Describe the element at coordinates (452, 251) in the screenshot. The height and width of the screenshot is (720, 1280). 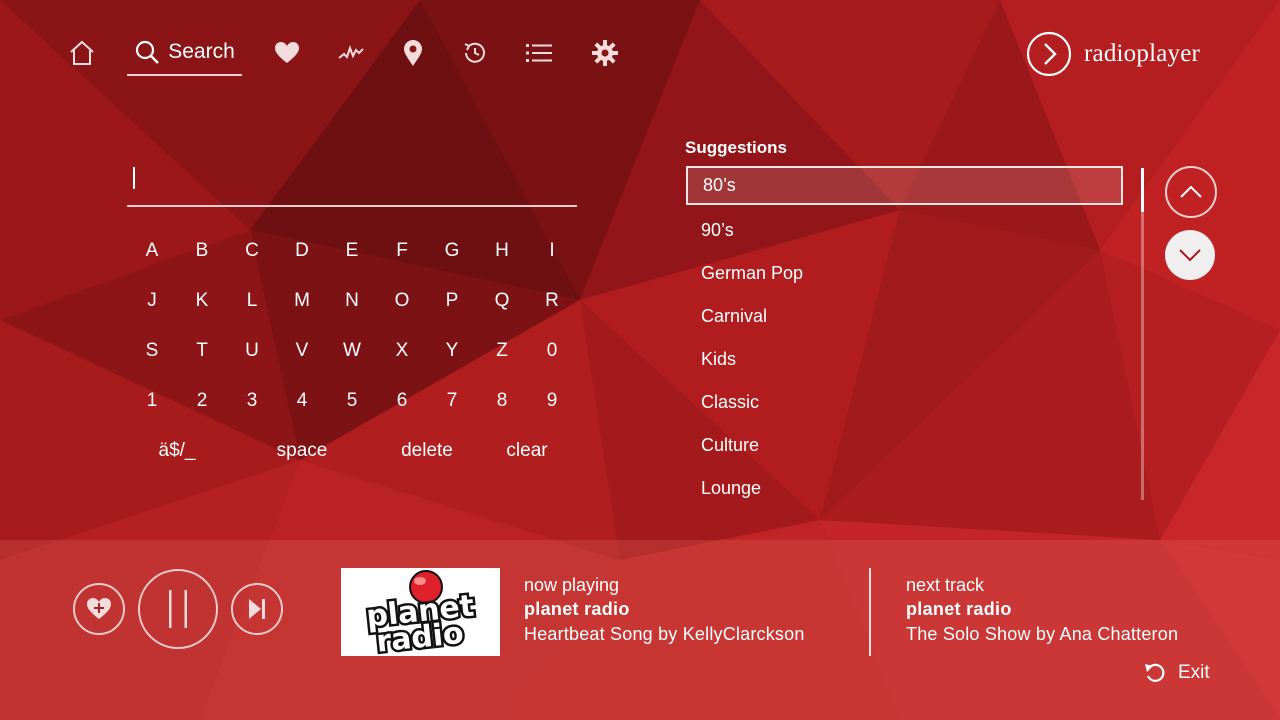
I see `key: G` at that location.